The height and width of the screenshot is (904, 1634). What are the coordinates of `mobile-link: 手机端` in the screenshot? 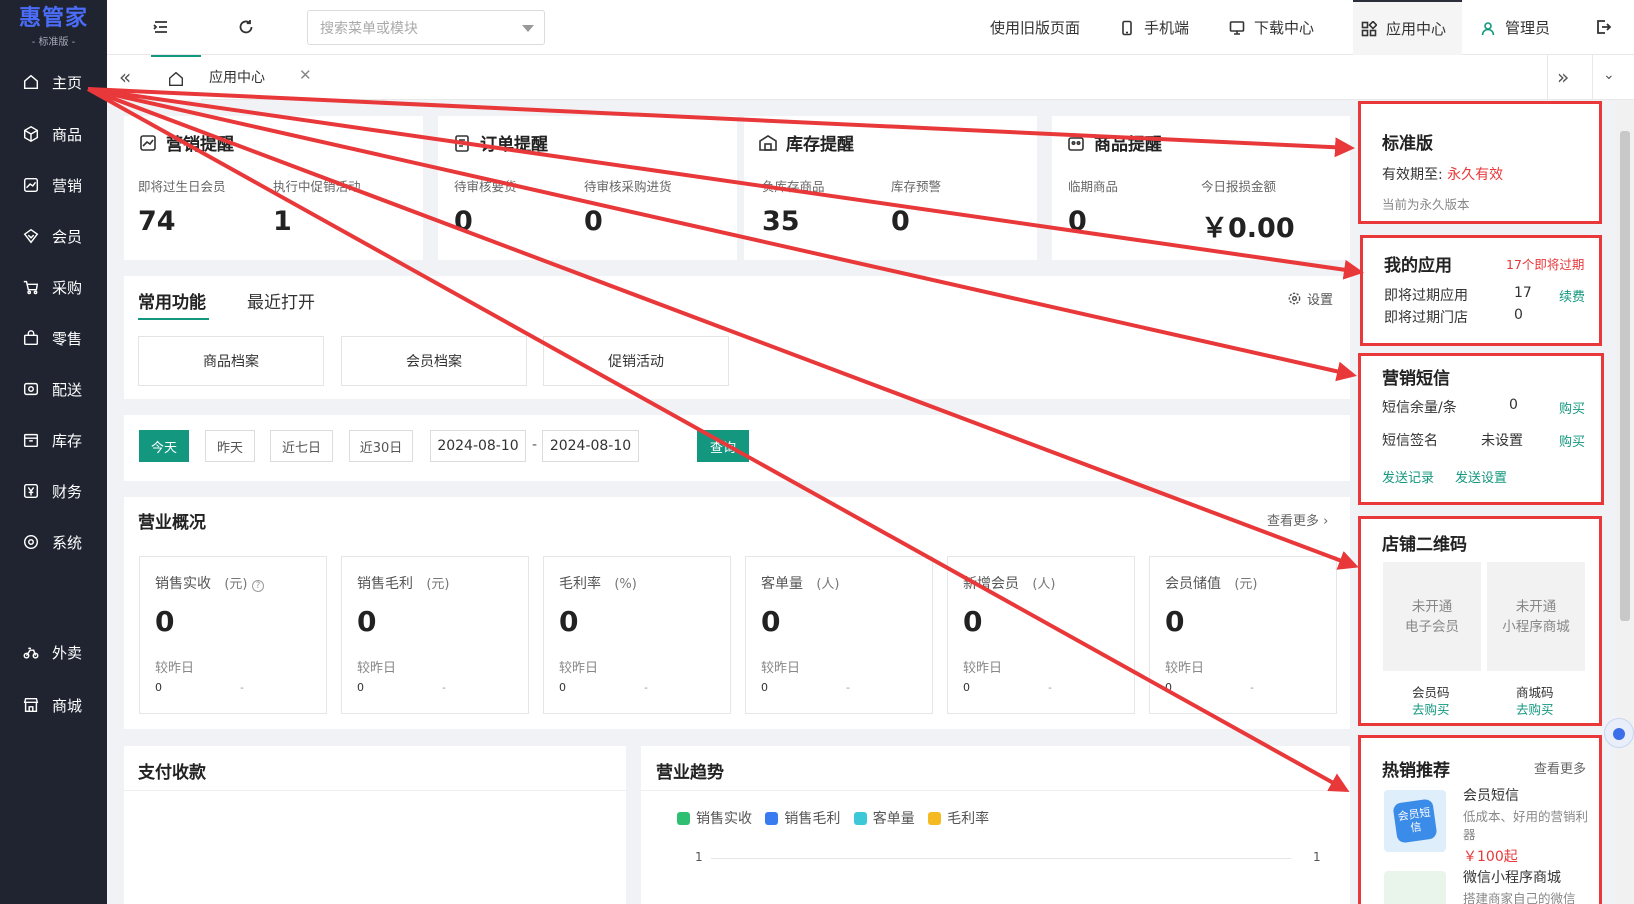 It's located at (1154, 27).